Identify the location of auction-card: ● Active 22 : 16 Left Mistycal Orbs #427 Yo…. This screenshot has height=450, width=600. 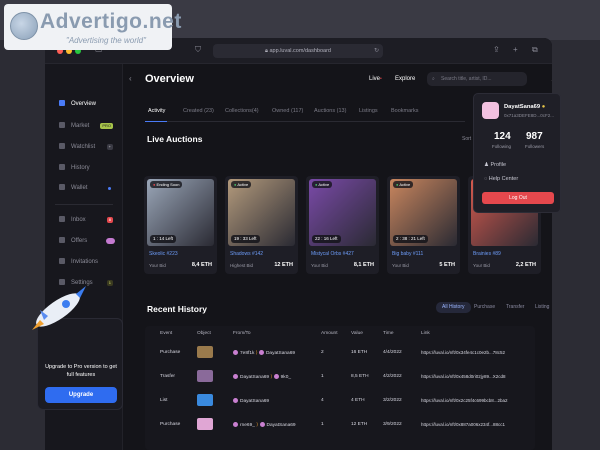
(342, 225).